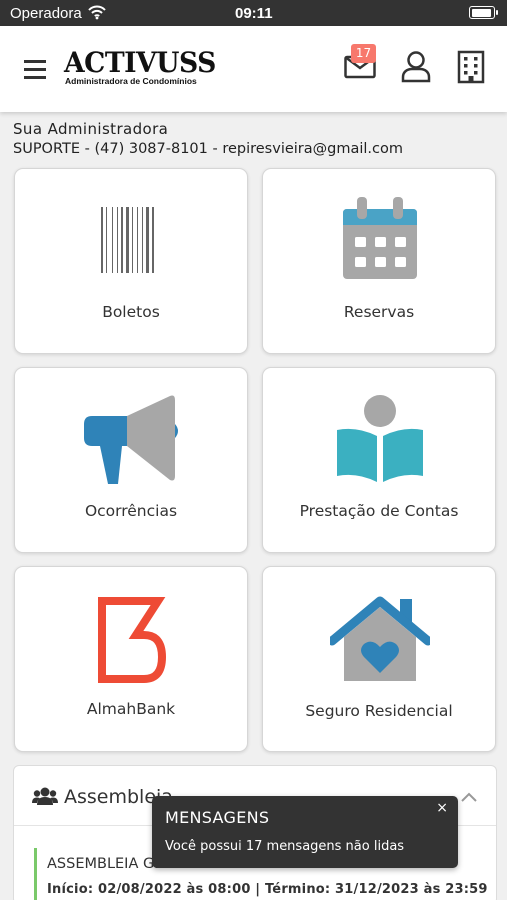 The height and width of the screenshot is (900, 507). I want to click on close-icon: ×, so click(442, 808).